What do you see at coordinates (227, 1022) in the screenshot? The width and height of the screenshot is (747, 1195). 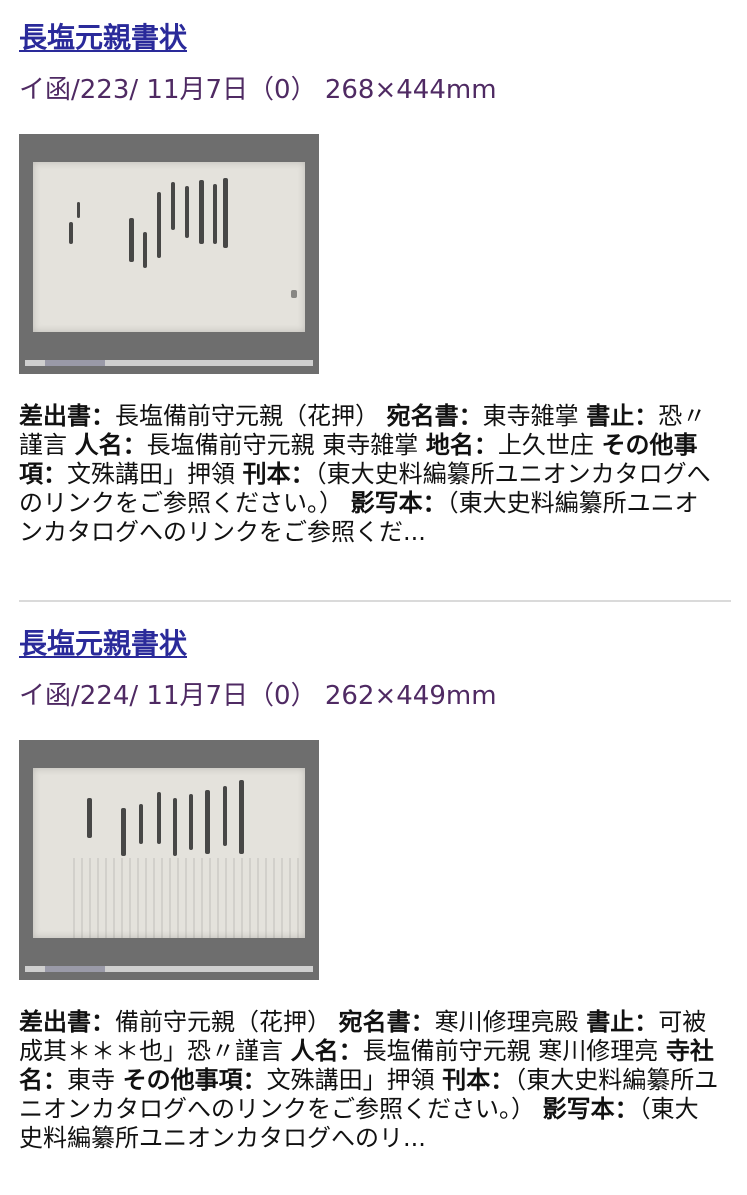 I see `field-value: 備前守元親（花押）` at bounding box center [227, 1022].